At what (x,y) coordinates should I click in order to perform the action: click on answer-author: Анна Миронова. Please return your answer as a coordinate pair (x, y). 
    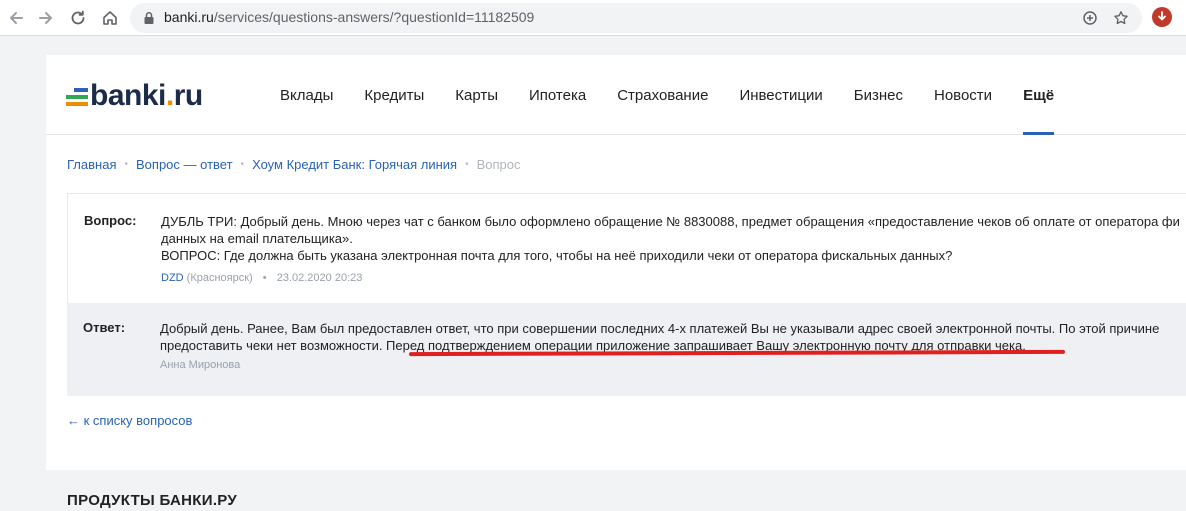
    Looking at the image, I should click on (200, 365).